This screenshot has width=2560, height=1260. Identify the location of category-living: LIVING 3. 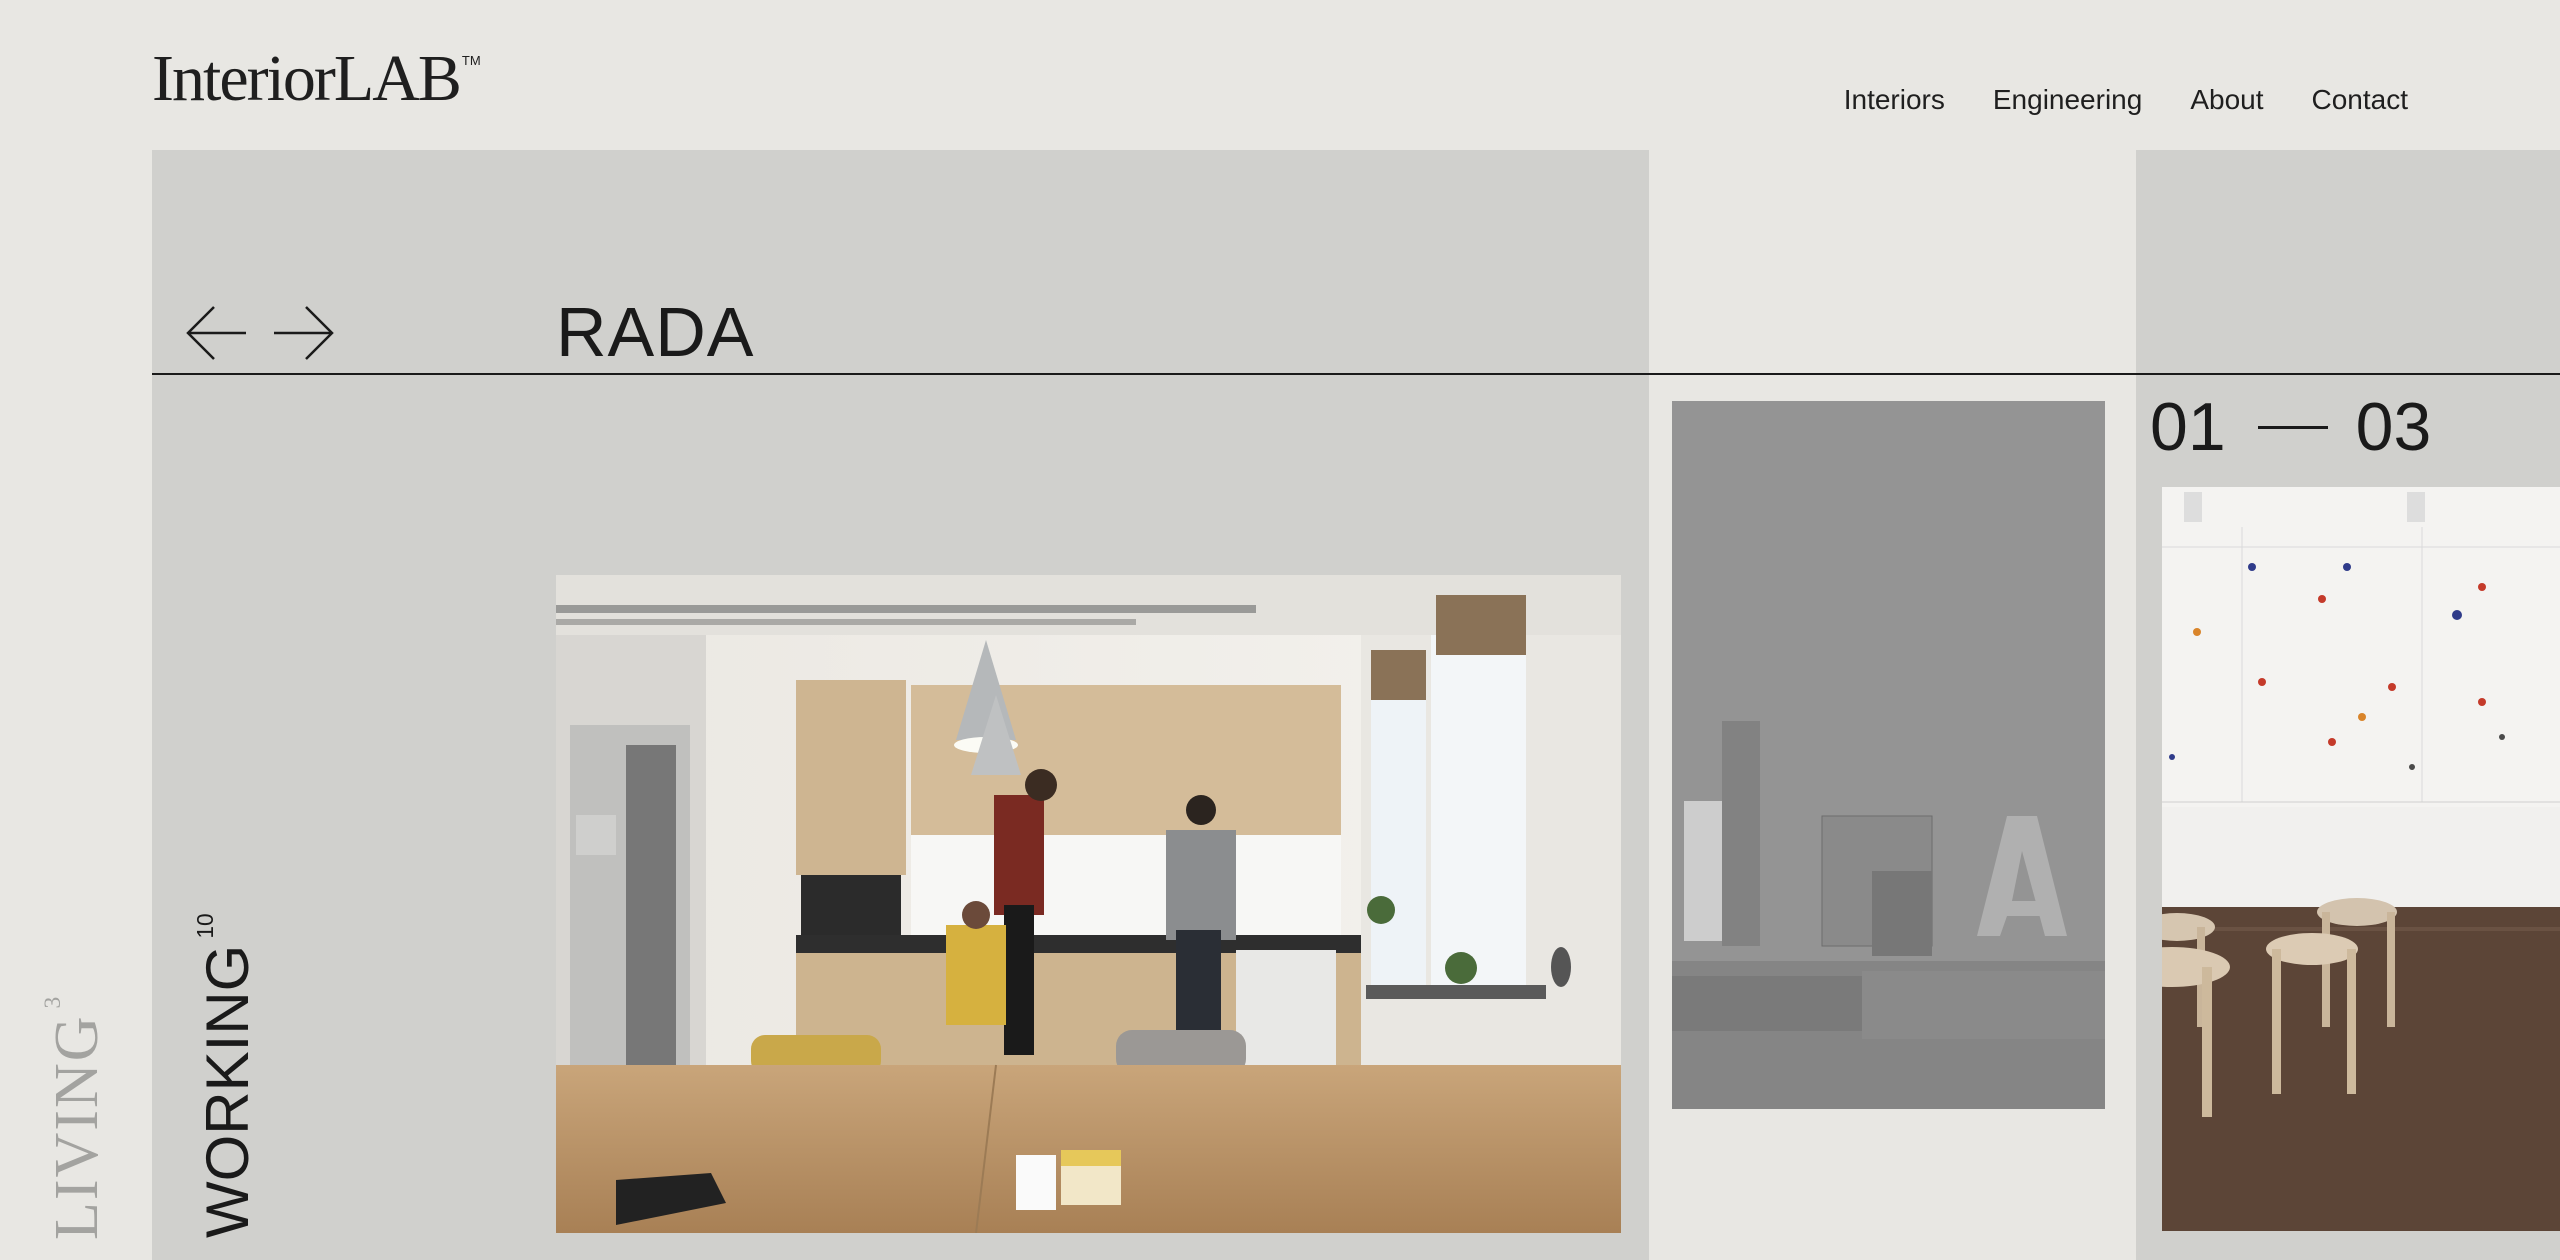
(75, 1118).